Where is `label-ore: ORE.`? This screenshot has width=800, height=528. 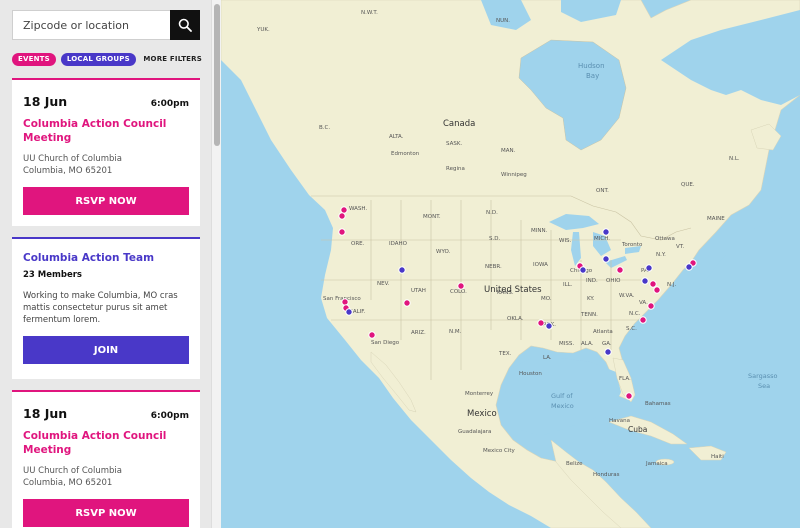 label-ore: ORE. is located at coordinates (358, 244).